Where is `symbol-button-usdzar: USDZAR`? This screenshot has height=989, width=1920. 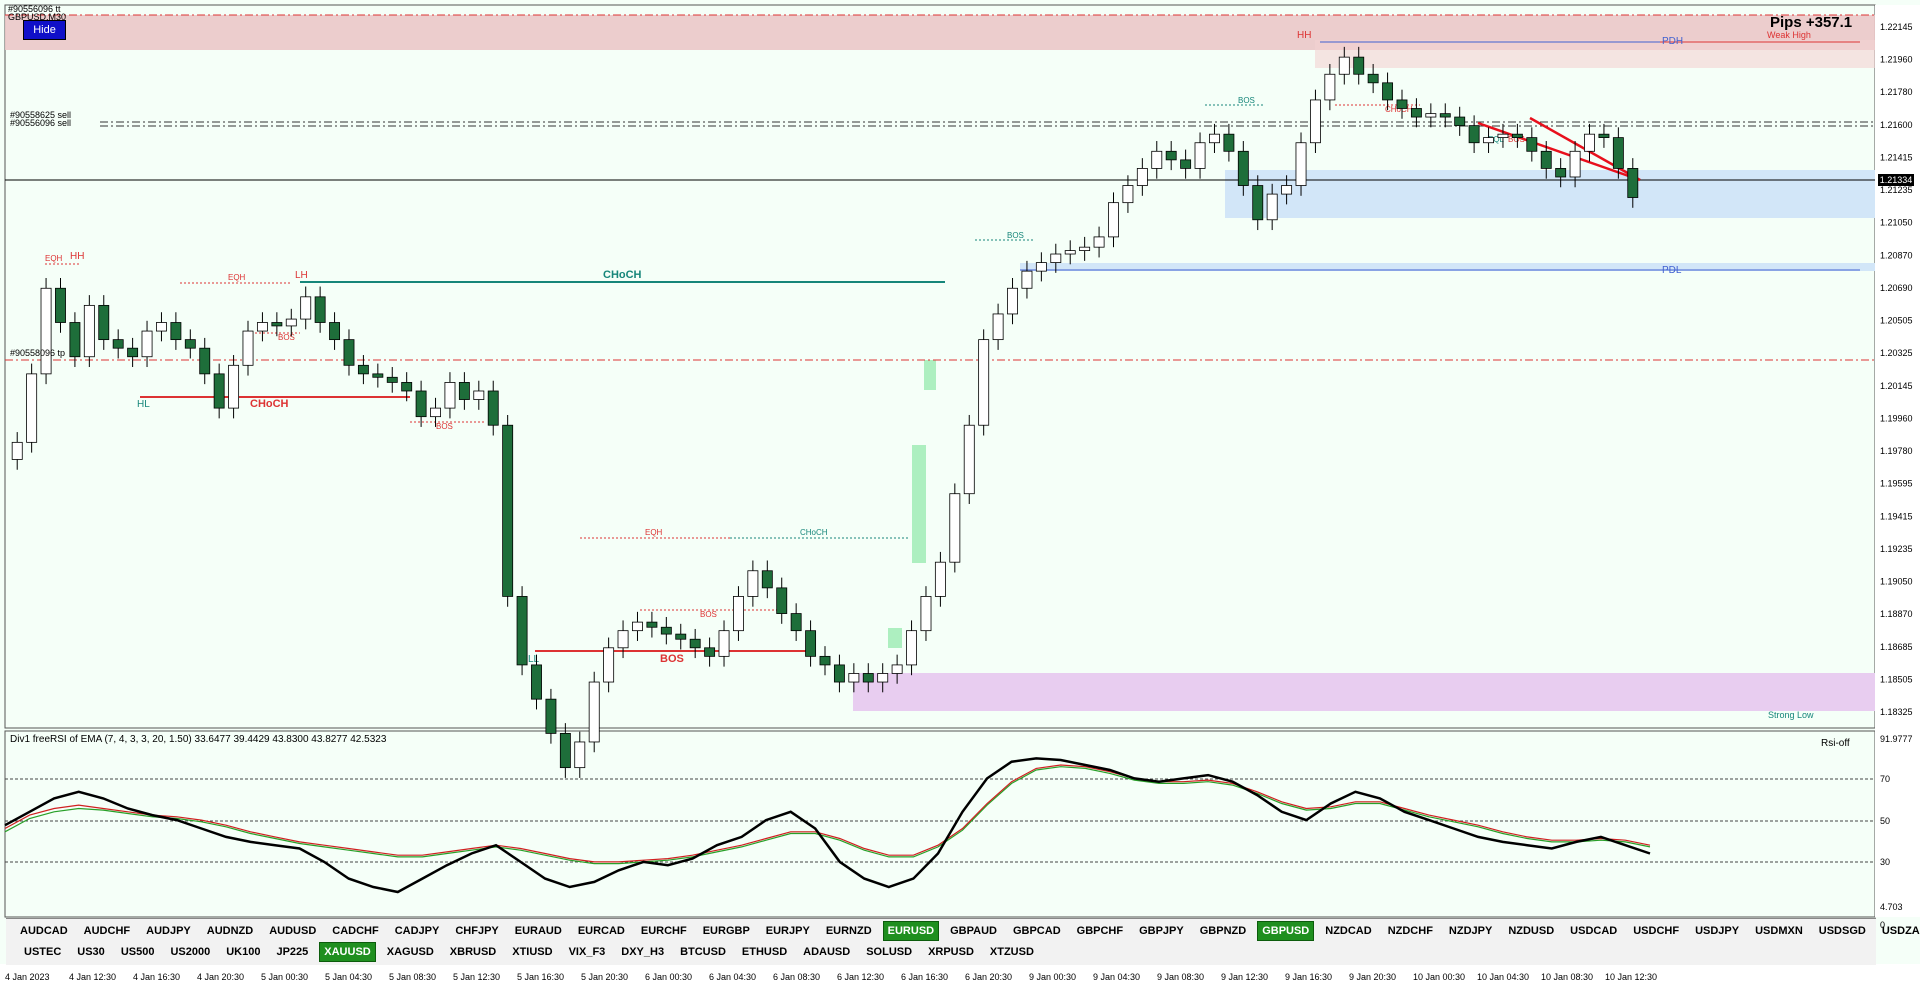 symbol-button-usdzar: USDZAR is located at coordinates (1899, 931).